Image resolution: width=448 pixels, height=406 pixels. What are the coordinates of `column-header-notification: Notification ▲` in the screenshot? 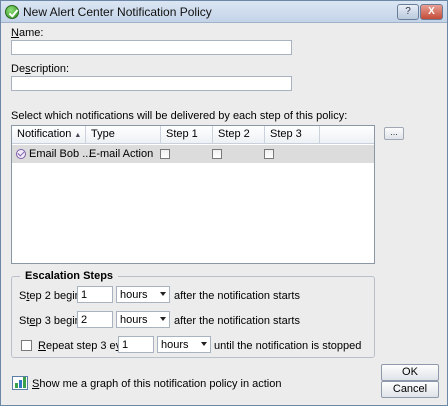 It's located at (49, 135).